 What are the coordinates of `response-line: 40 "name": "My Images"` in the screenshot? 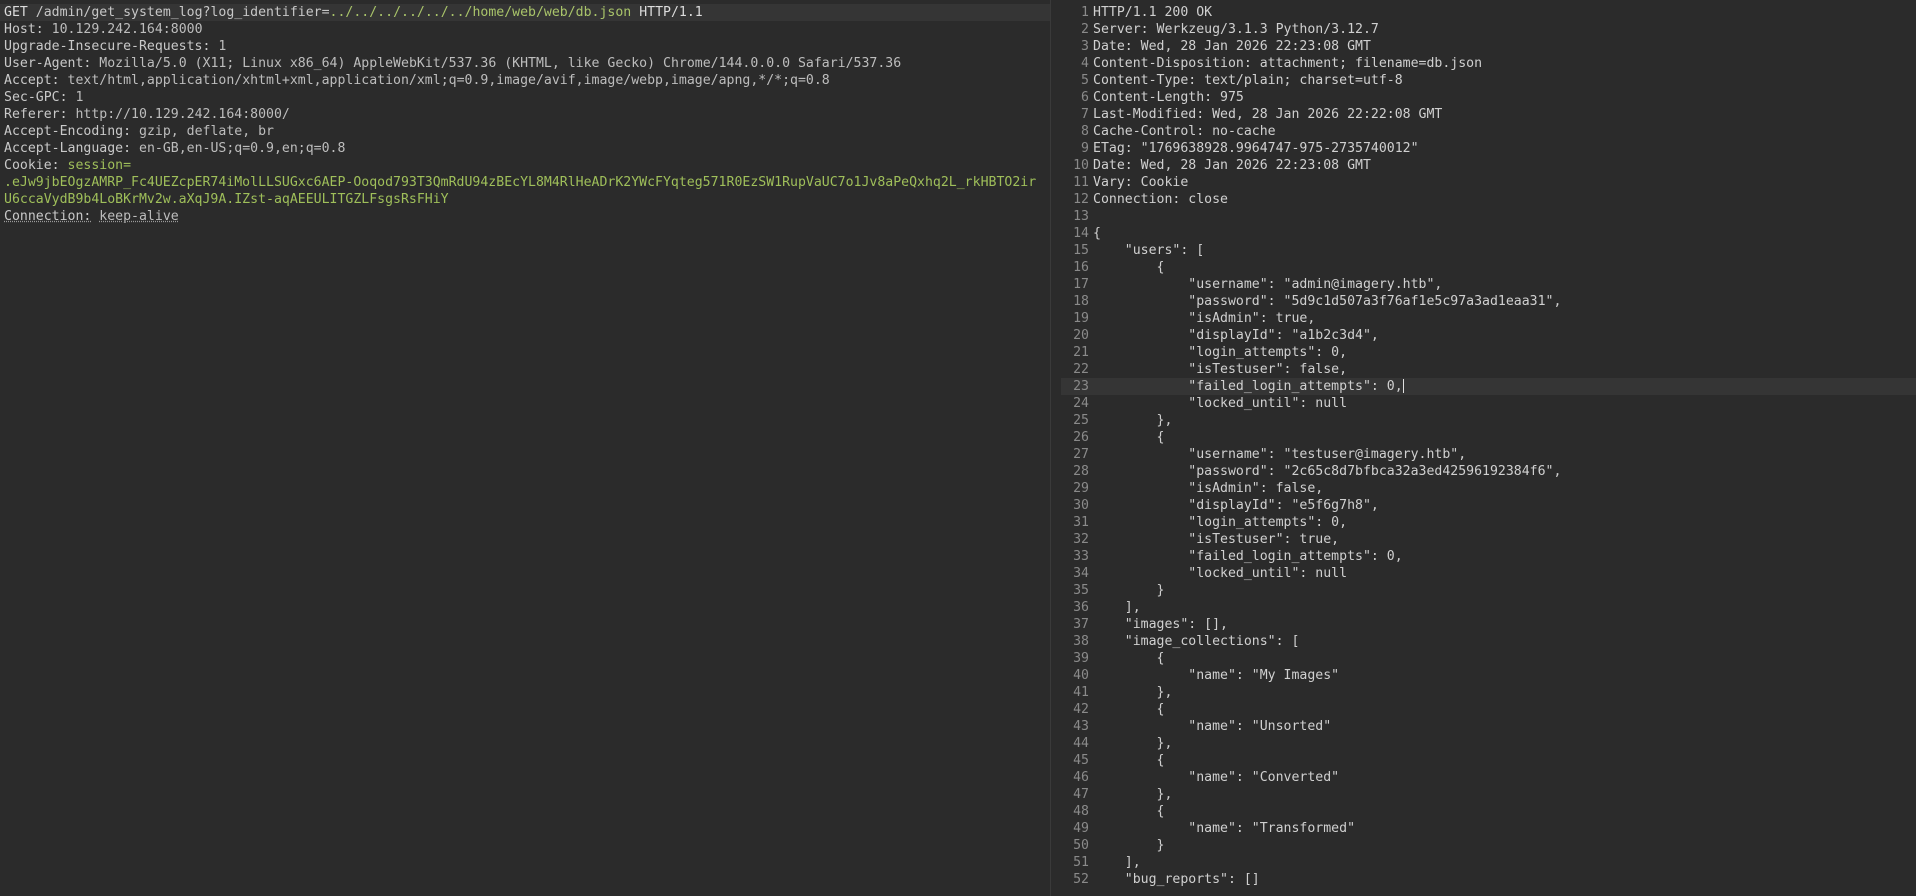 It's located at (1488, 675).